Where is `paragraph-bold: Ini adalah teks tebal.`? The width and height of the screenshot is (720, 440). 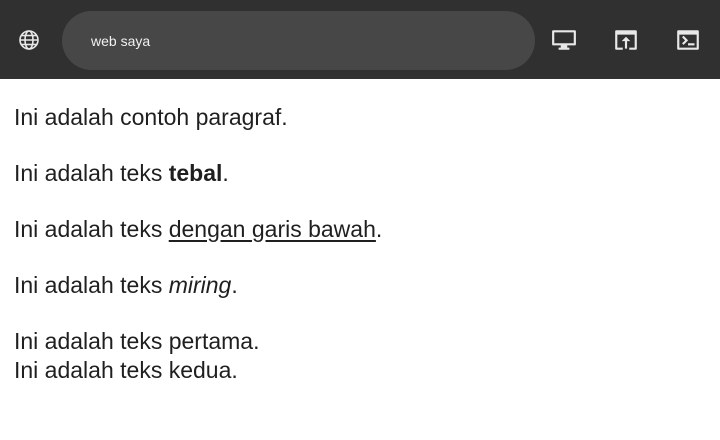 paragraph-bold: Ini adalah teks tebal. is located at coordinates (359, 173).